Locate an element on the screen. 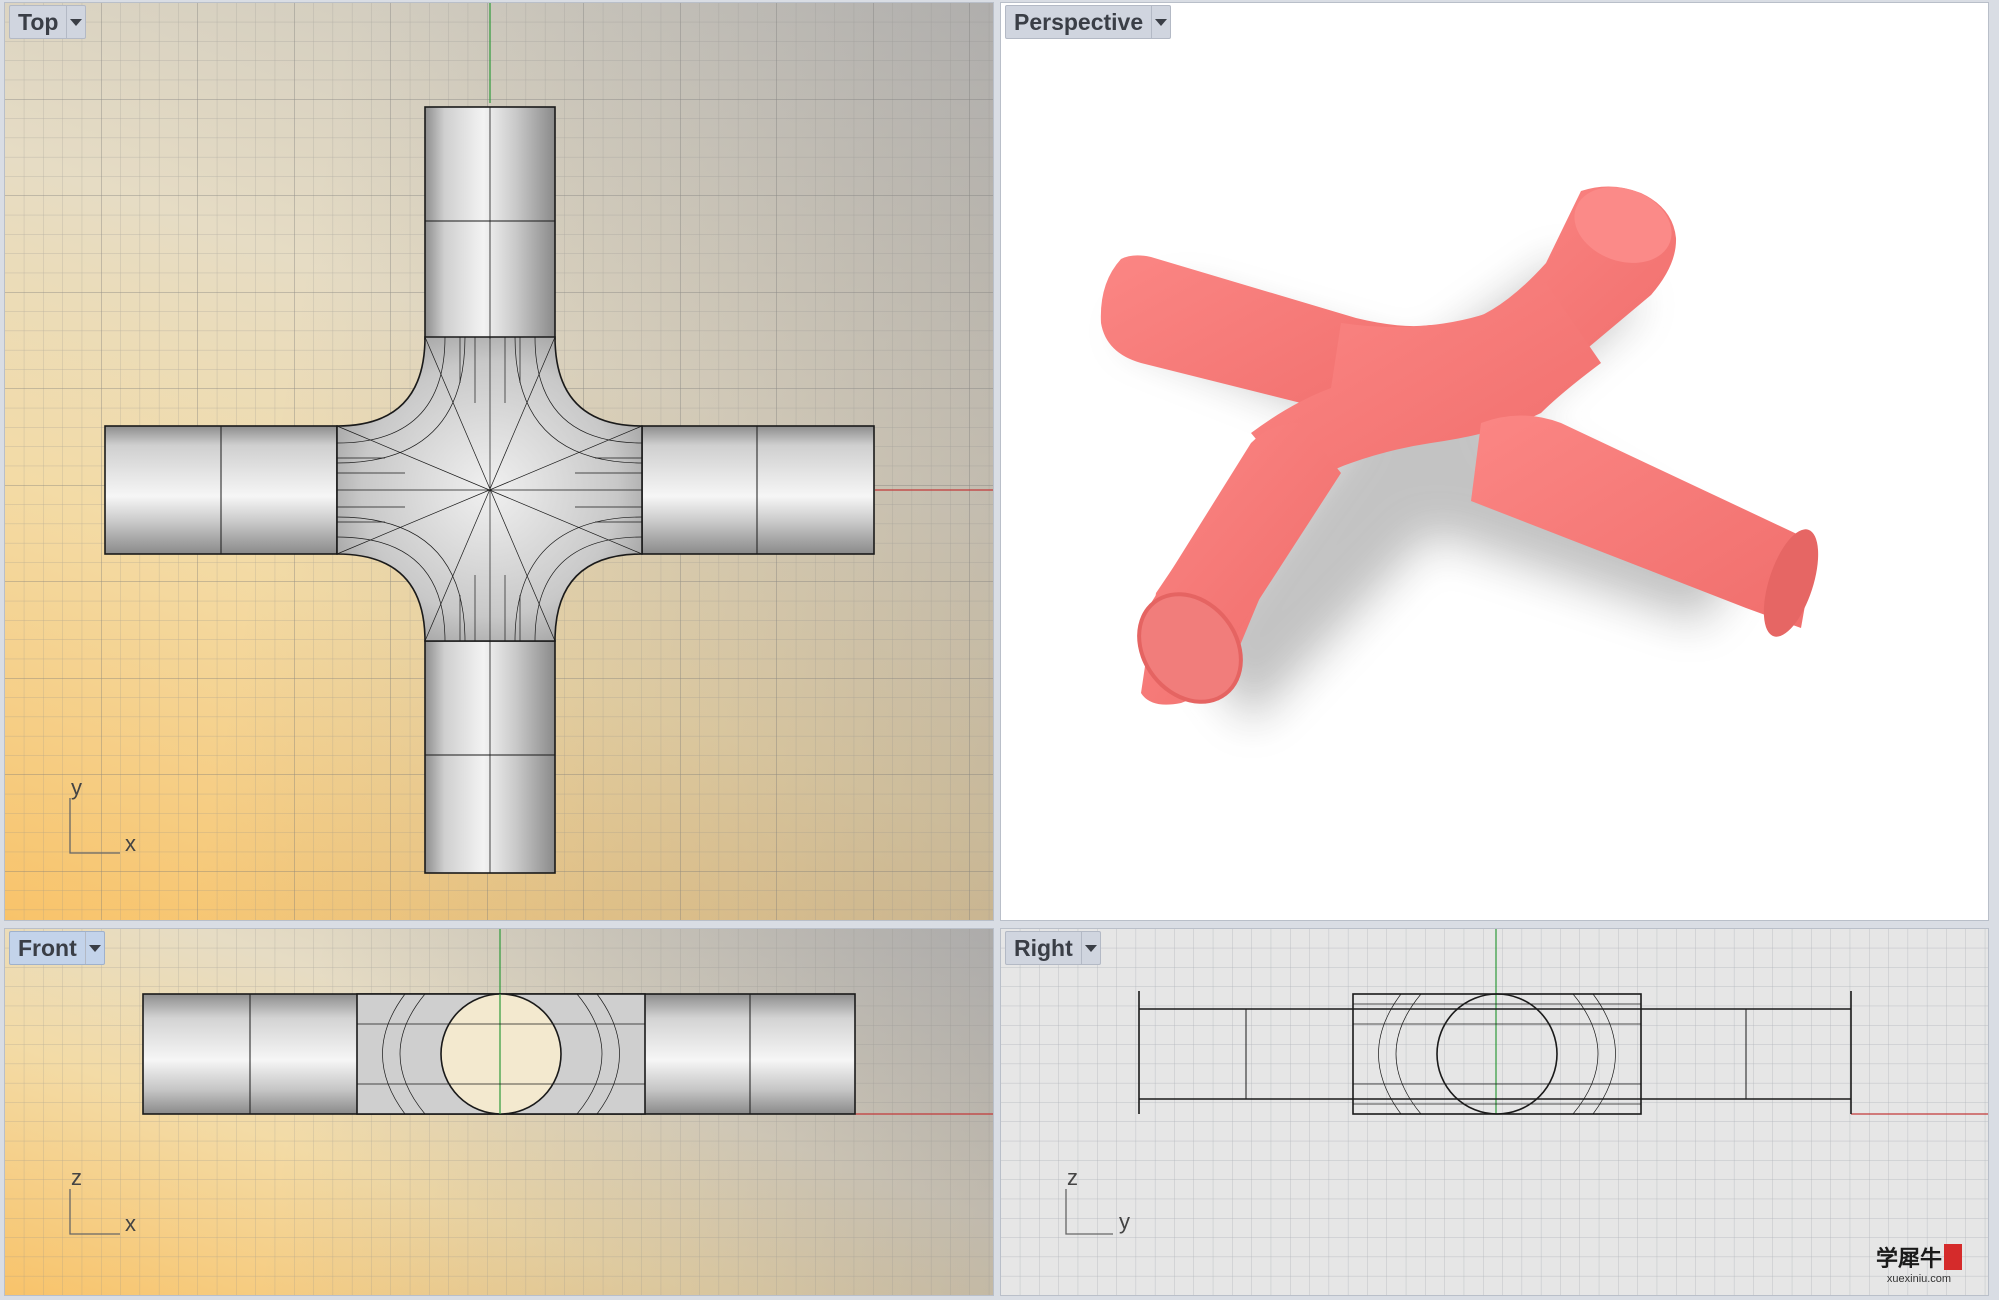 This screenshot has width=1999, height=1300. viewport-label-front: Front is located at coordinates (57, 948).